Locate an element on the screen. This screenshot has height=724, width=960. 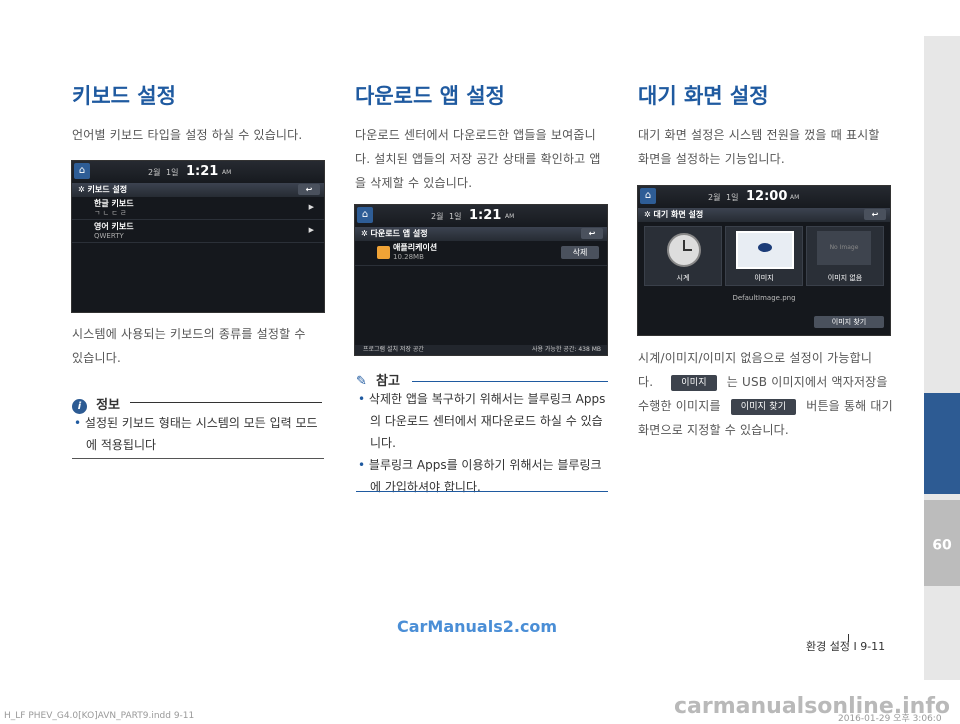
clock-icon is located at coordinates (684, 250).